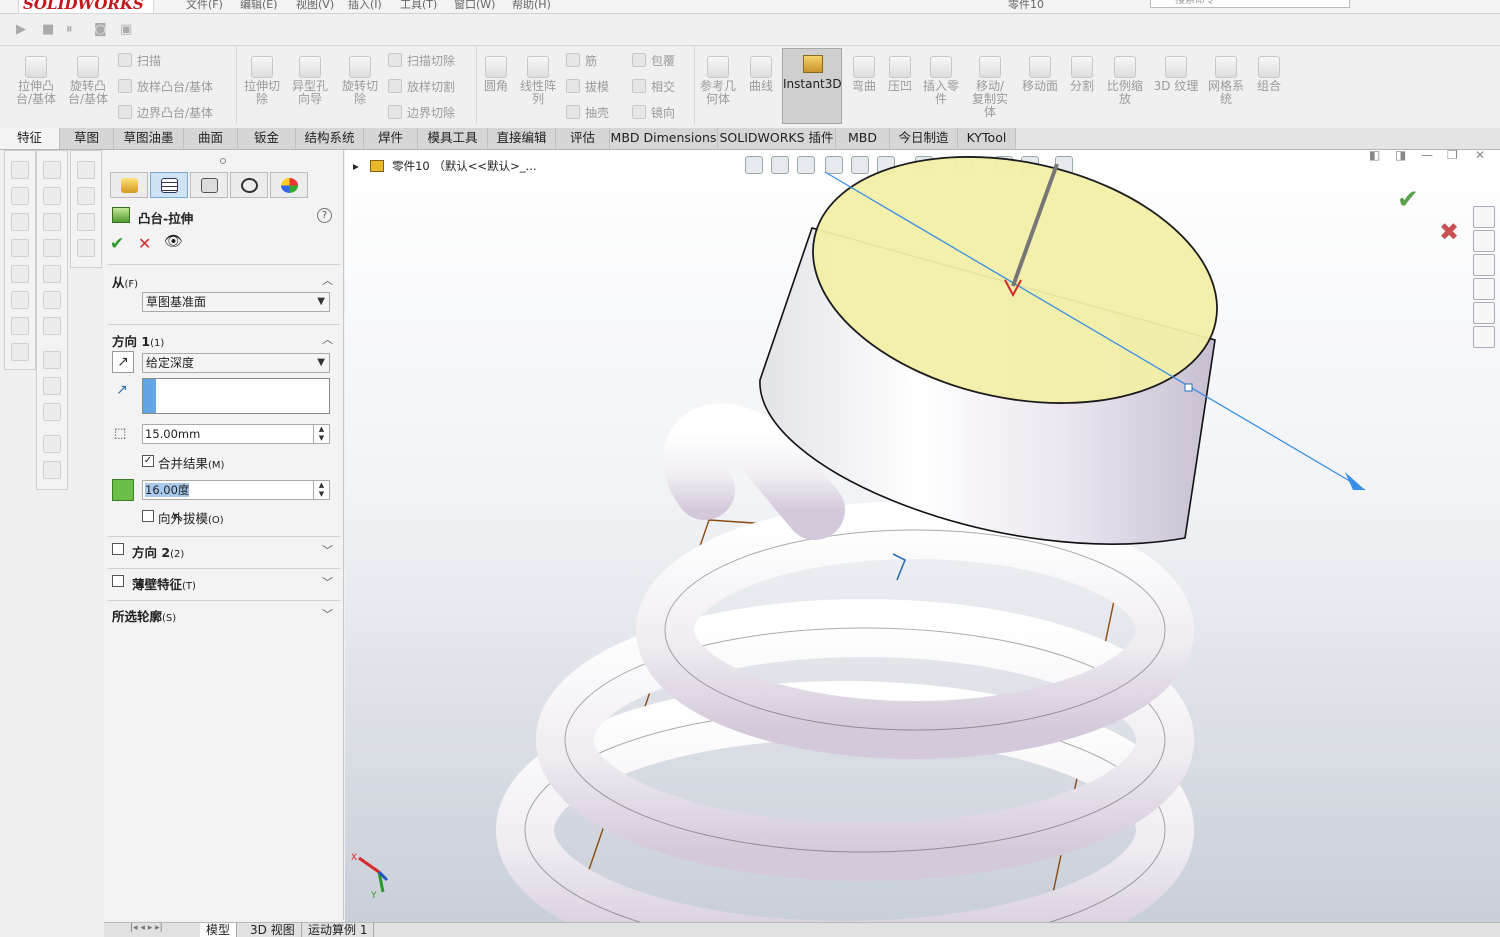 Image resolution: width=1500 pixels, height=937 pixels. I want to click on wrap-button: 包覆, so click(653, 60).